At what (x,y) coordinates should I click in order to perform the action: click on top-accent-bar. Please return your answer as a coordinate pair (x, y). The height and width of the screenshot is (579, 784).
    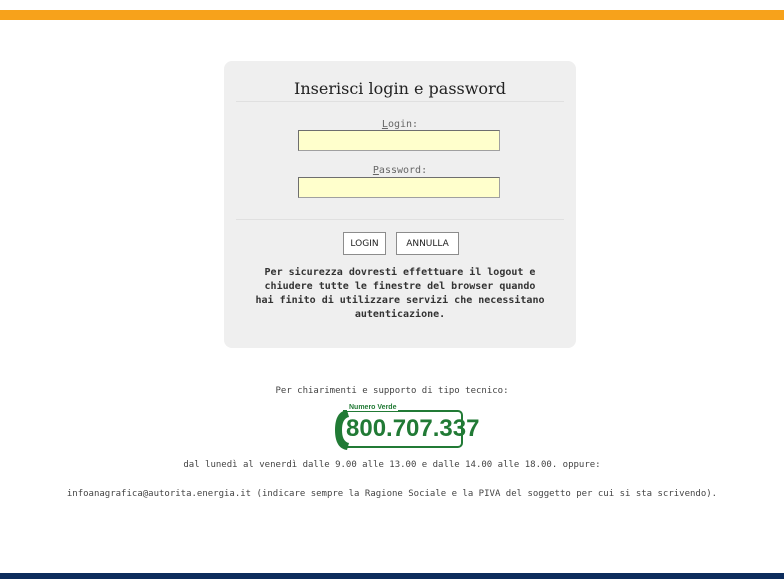
    Looking at the image, I should click on (392, 15).